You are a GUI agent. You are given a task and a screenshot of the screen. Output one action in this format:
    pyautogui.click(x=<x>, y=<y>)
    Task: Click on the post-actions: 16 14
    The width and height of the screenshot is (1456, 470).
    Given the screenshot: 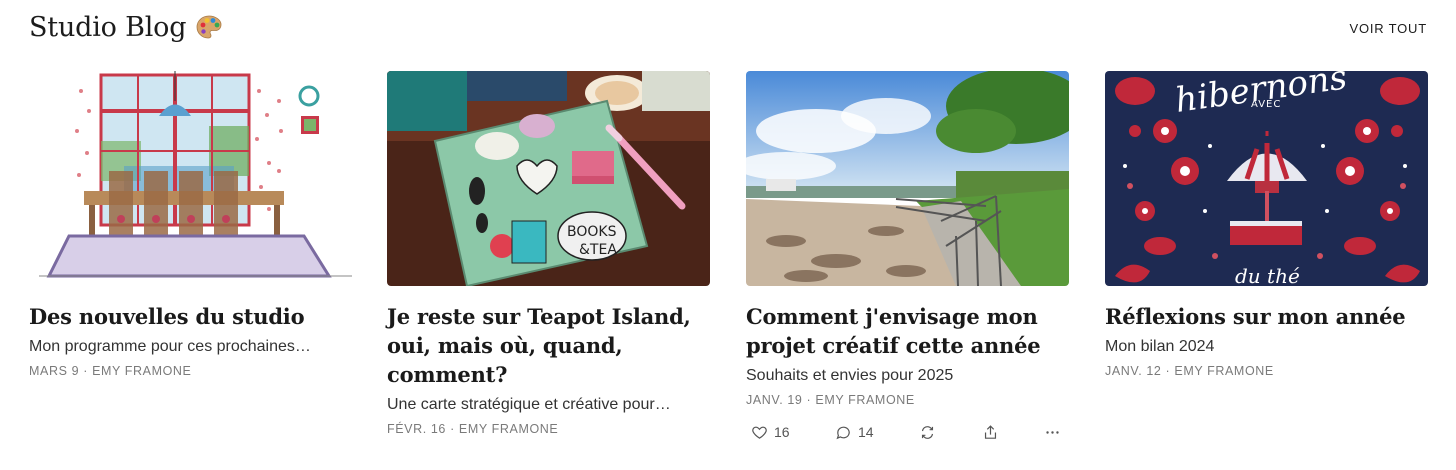 What is the action you would take?
    pyautogui.click(x=906, y=432)
    